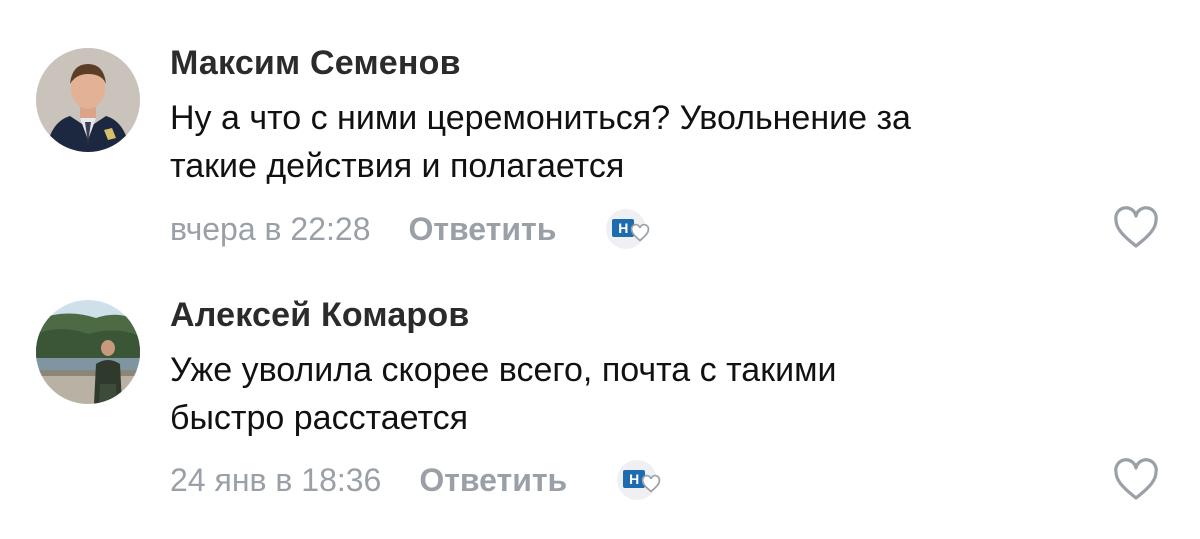 Image resolution: width=1200 pixels, height=539 pixels. Describe the element at coordinates (270, 229) in the screenshot. I see `comment-date: вчера в 22:28` at that location.